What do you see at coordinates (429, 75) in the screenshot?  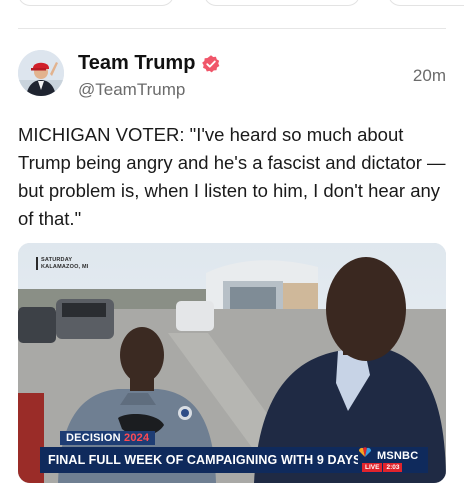 I see `post-timestamp: 20m` at bounding box center [429, 75].